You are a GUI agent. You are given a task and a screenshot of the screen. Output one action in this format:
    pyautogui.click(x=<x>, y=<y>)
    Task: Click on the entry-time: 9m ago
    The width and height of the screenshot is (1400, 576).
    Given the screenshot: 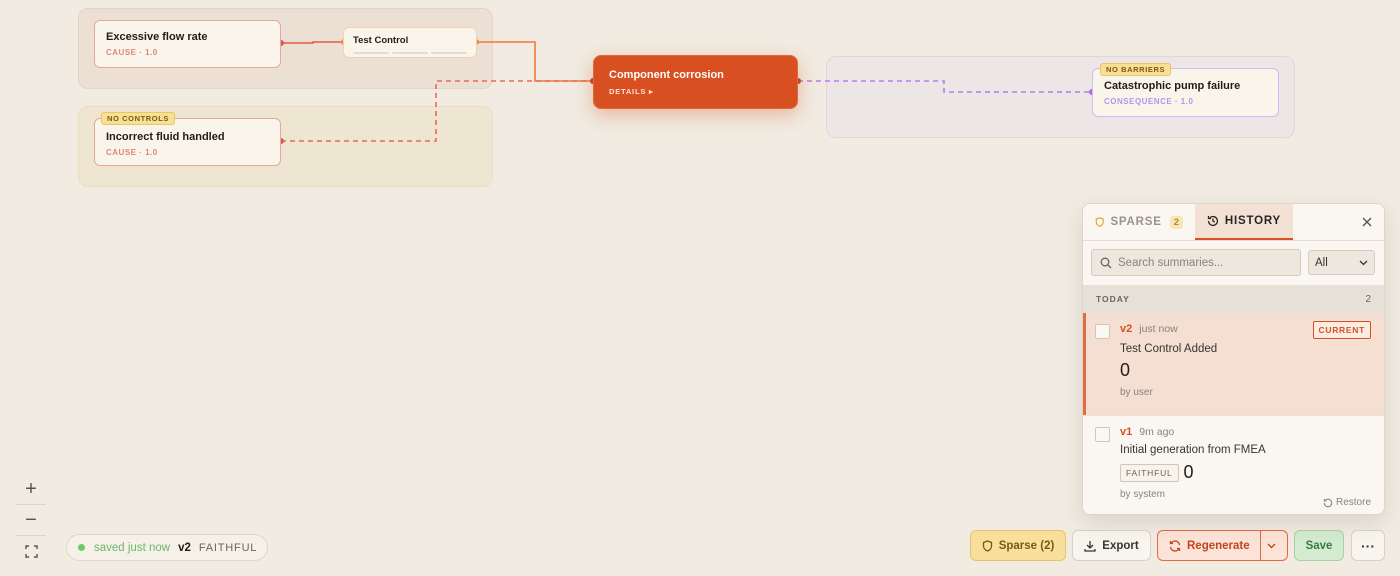 What is the action you would take?
    pyautogui.click(x=1157, y=432)
    